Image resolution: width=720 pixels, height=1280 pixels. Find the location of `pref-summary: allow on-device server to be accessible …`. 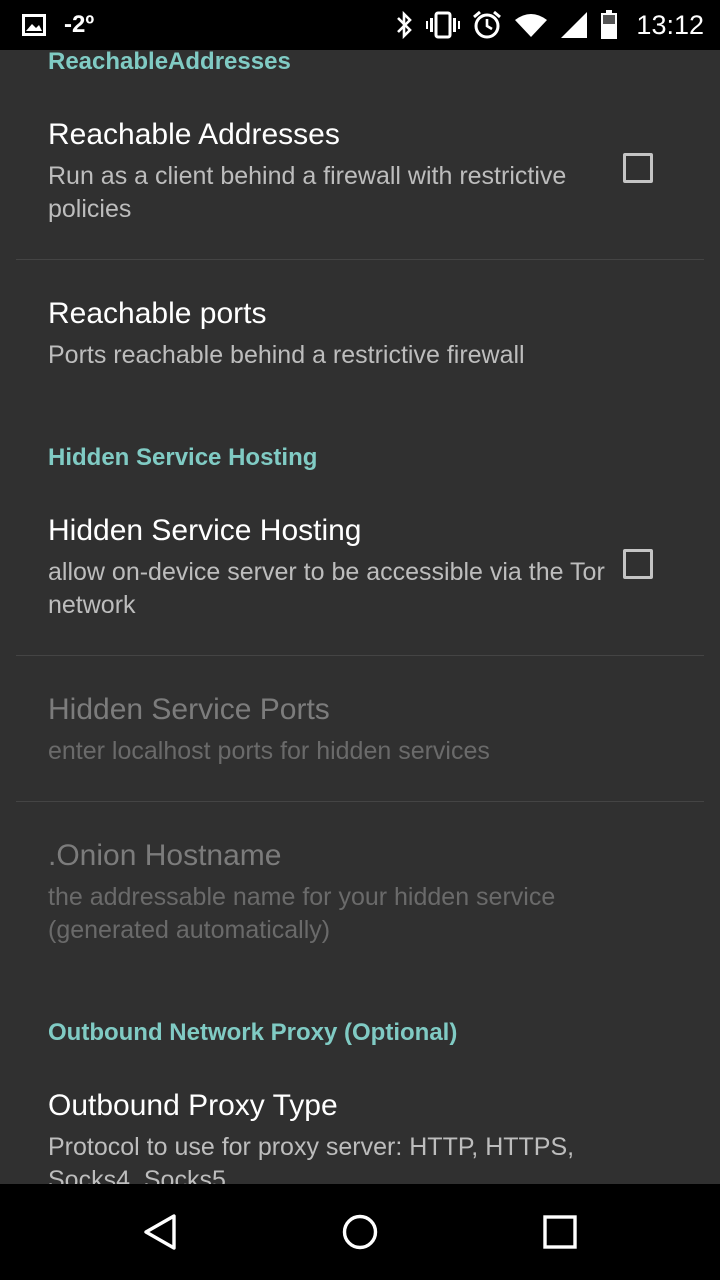

pref-summary: allow on-device server to be accessible … is located at coordinates (326, 588).